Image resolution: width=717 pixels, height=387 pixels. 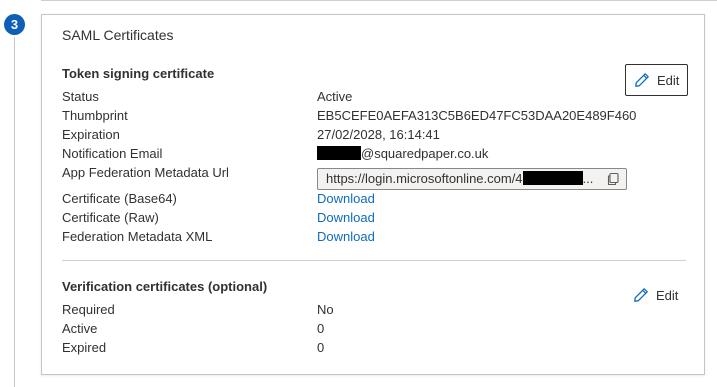 What do you see at coordinates (165, 286) in the screenshot?
I see `verification-title: Verification certificates (optional)` at bounding box center [165, 286].